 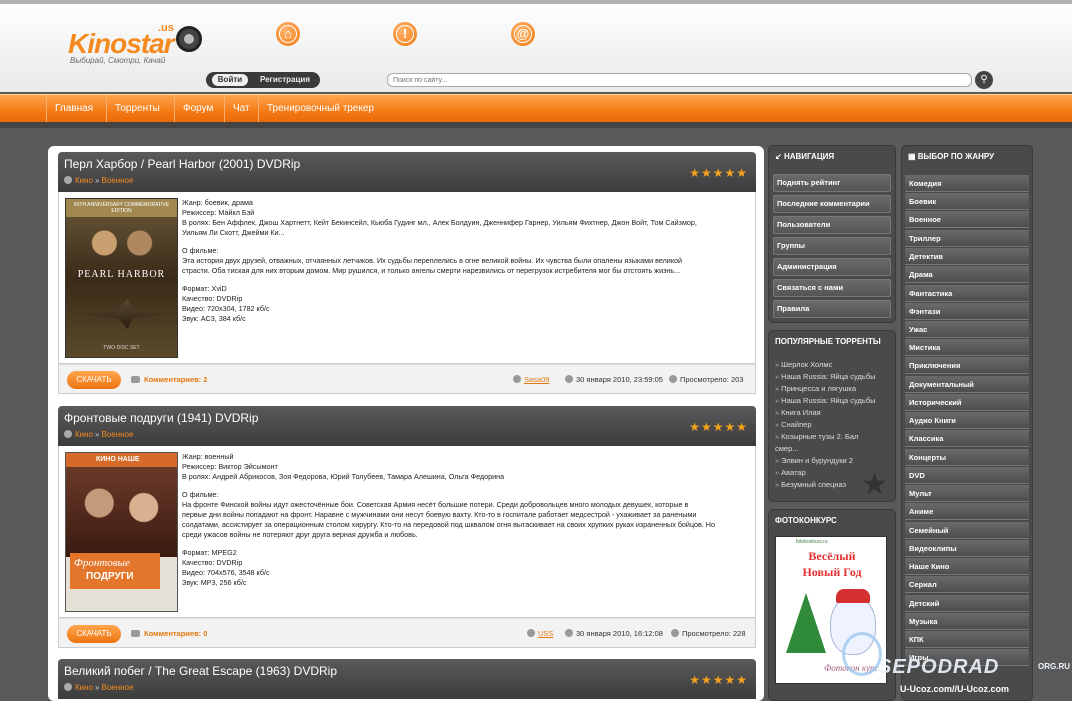 What do you see at coordinates (285, 80) in the screenshot?
I see `register-button: Регистрация` at bounding box center [285, 80].